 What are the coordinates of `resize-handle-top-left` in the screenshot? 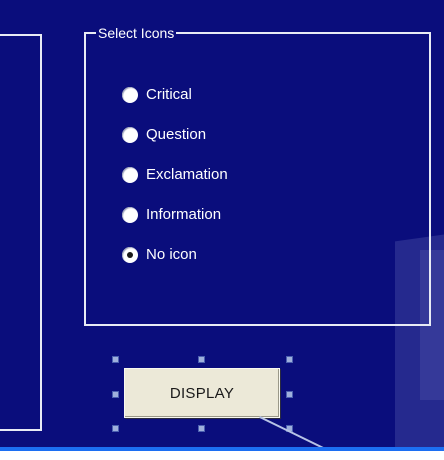 It's located at (115, 359).